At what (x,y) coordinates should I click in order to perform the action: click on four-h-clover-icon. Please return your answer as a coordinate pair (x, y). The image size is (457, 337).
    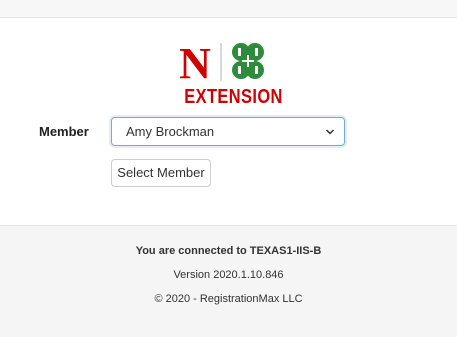
    Looking at the image, I should click on (248, 61).